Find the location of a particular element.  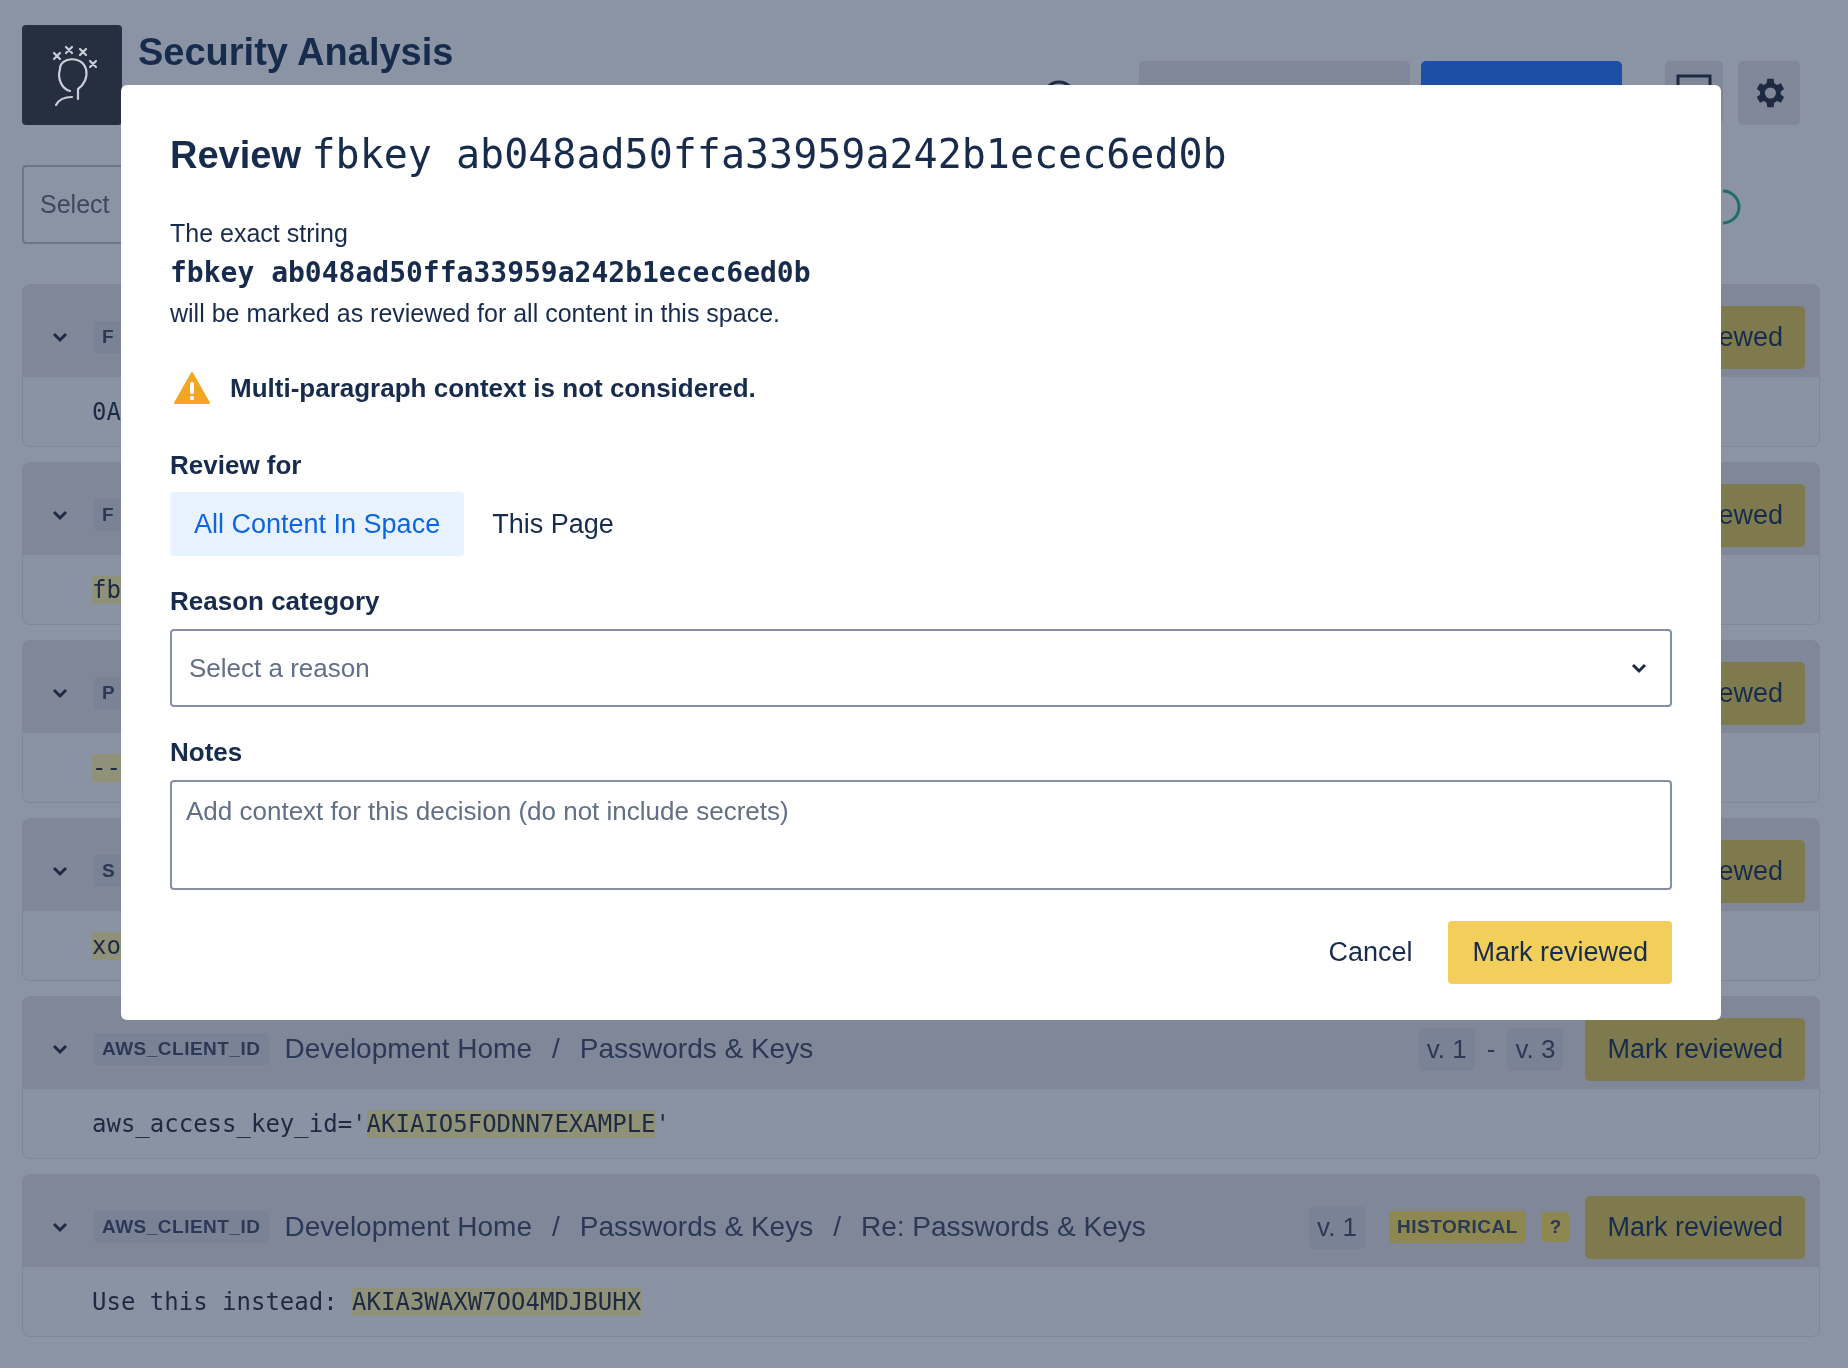

secret-string: fbkey ab048ad50ffa33959a242b1ecec6ed0b is located at coordinates (491, 273).